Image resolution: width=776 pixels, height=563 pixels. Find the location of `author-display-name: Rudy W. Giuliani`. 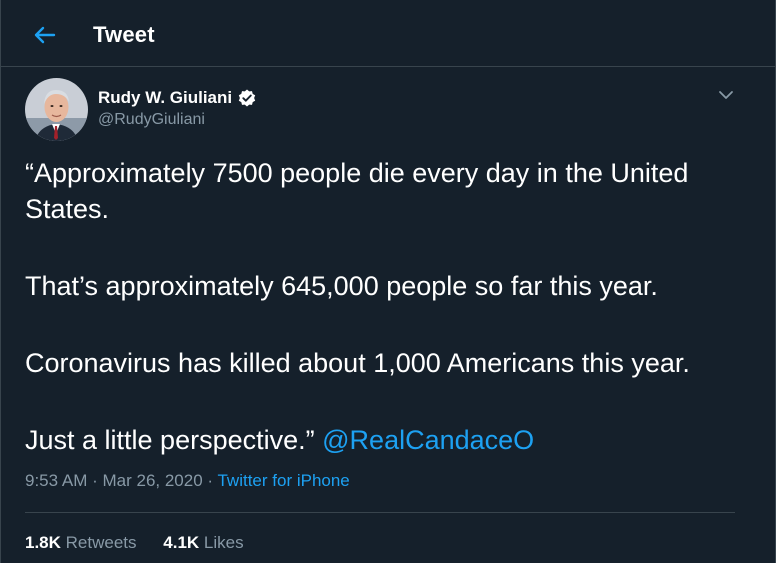

author-display-name: Rudy W. Giuliani is located at coordinates (165, 98).